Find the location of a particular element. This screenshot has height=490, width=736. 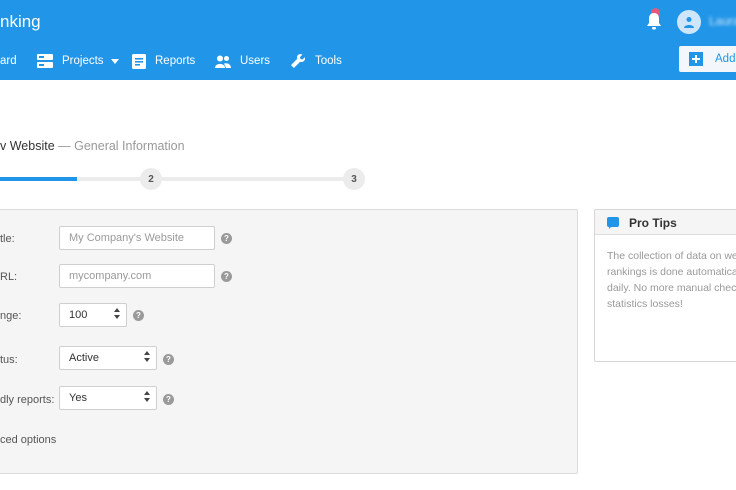

user-icon is located at coordinates (689, 22).